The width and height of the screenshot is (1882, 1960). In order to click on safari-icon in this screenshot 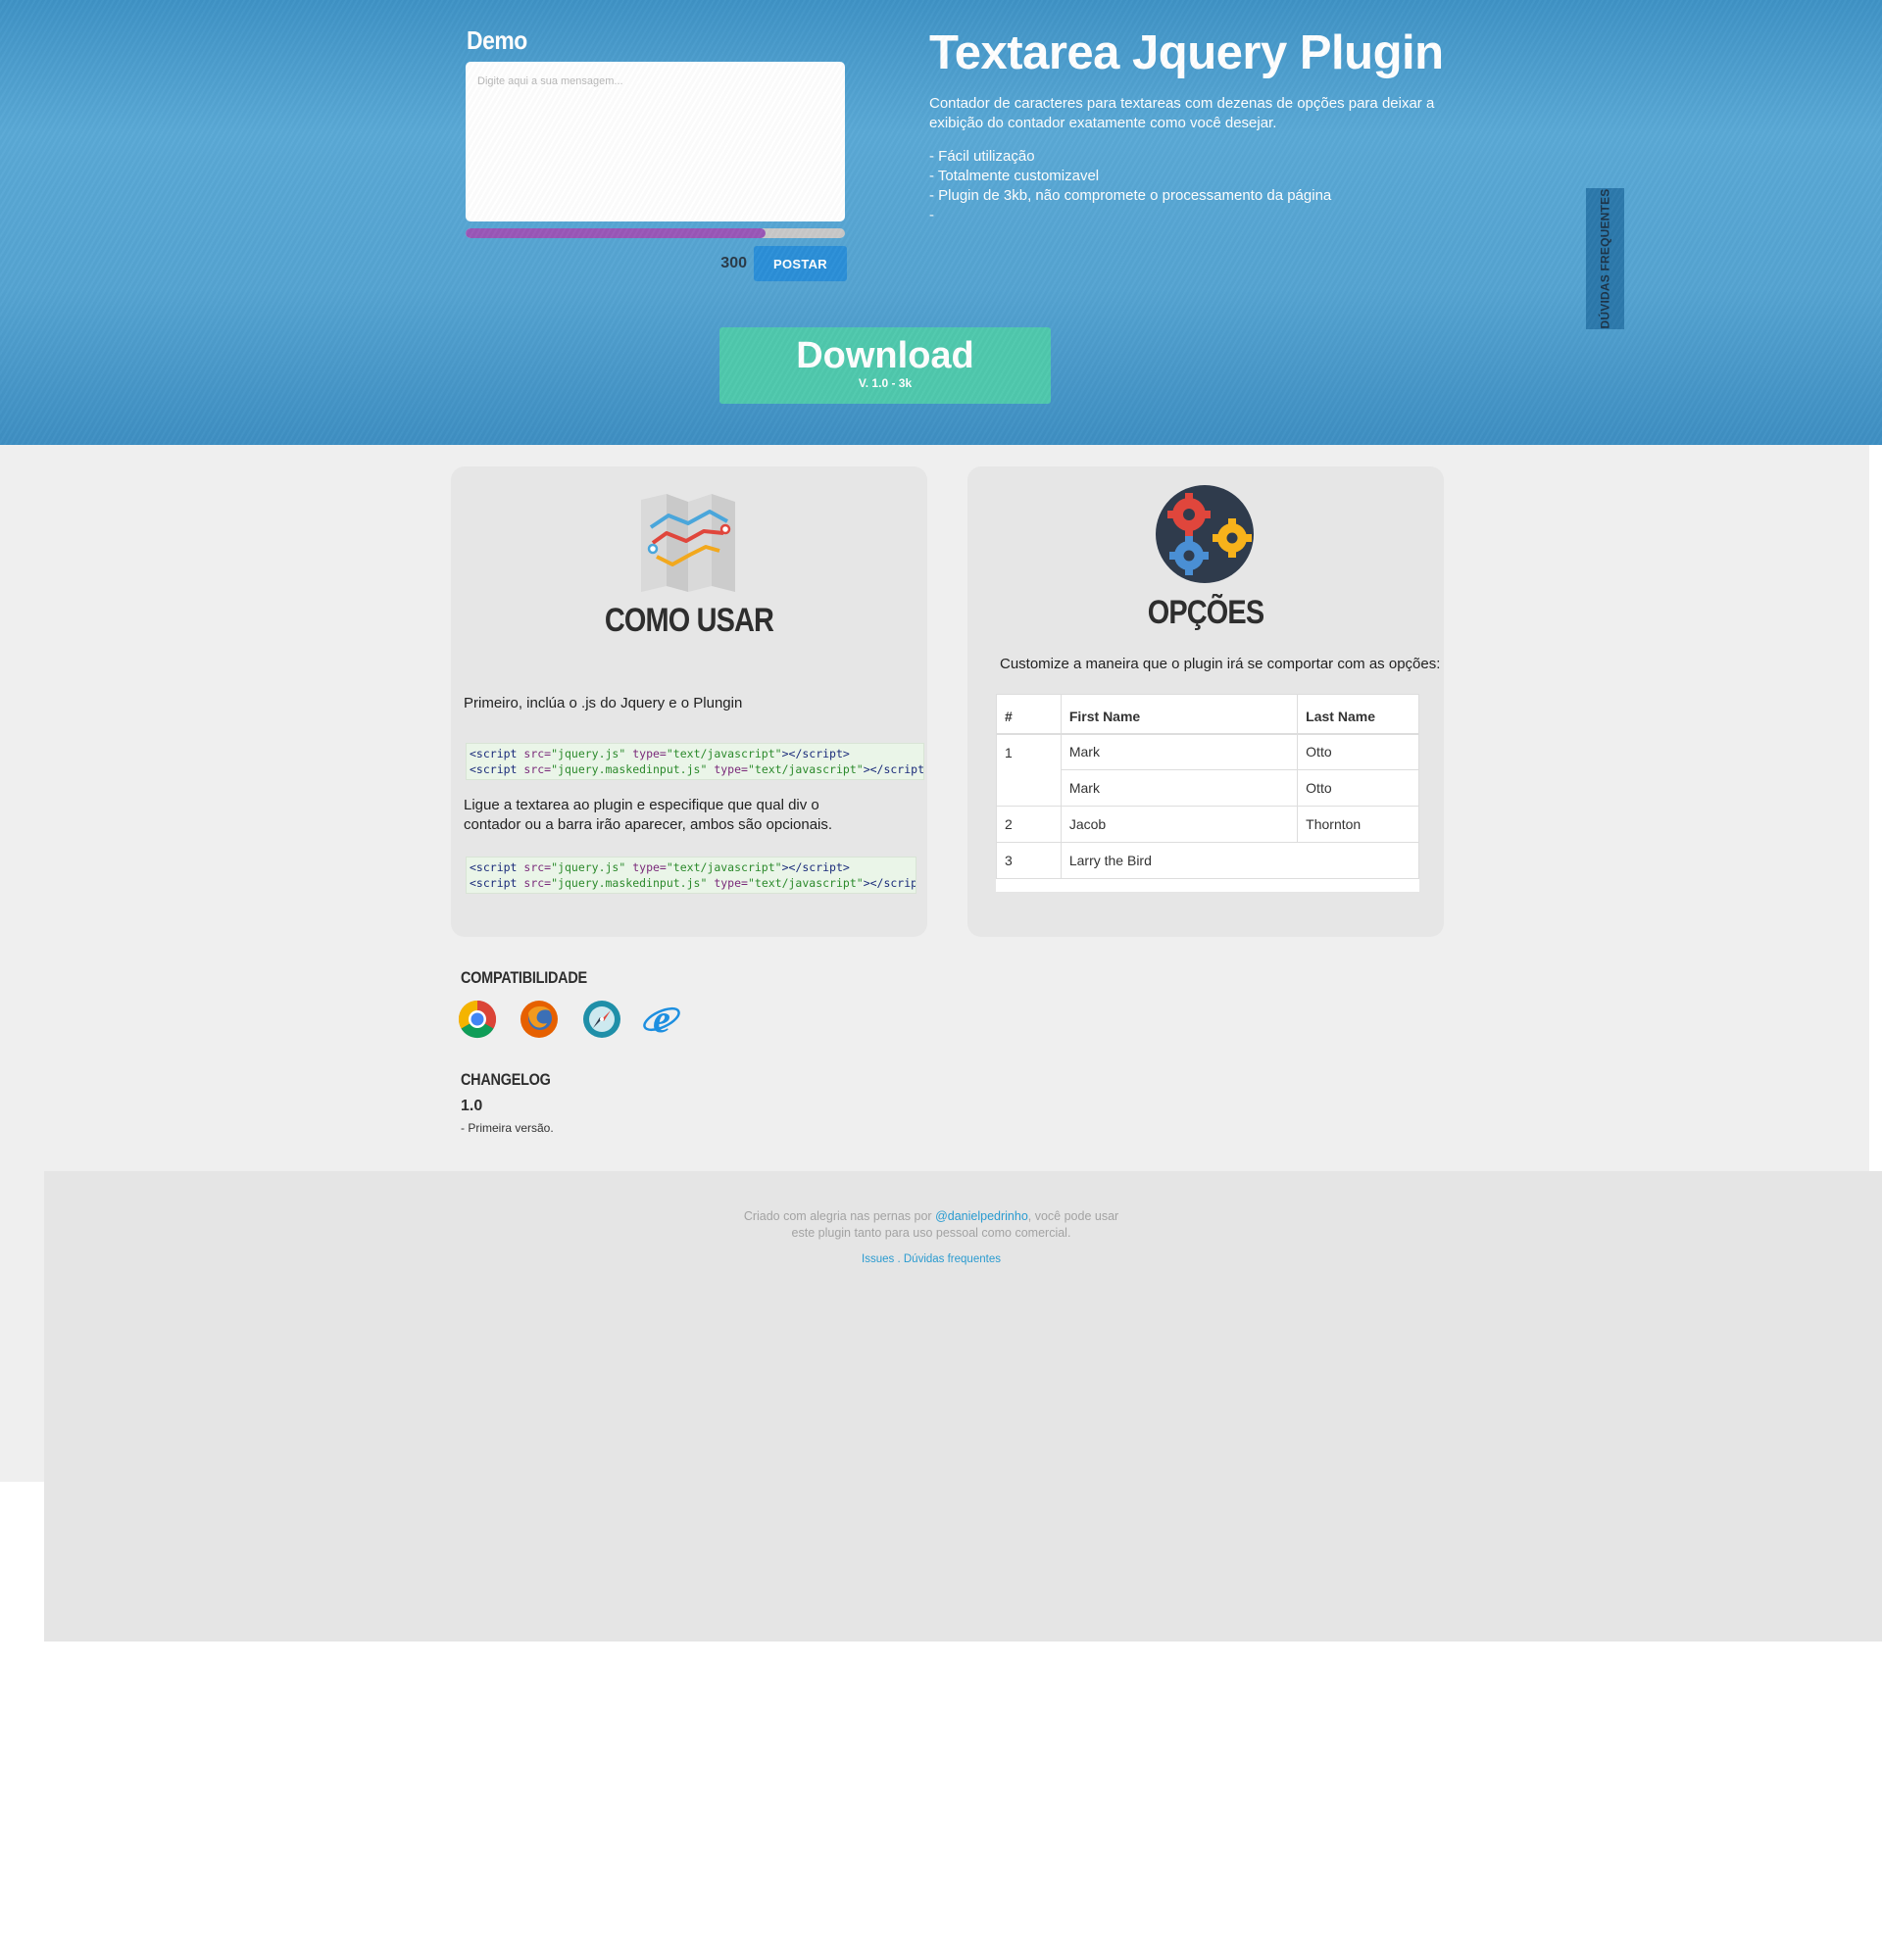, I will do `click(602, 1019)`.